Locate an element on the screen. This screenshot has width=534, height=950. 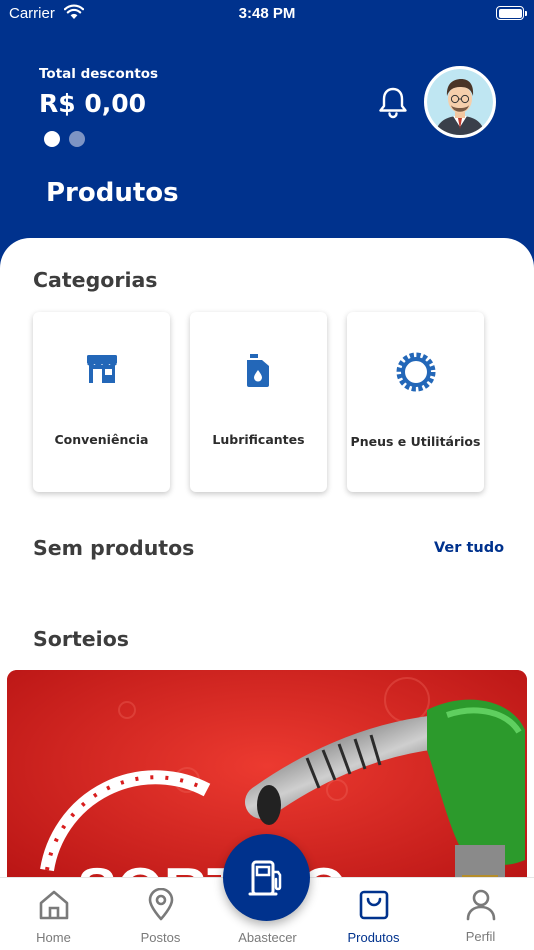
total-discounts-label: Total descontos is located at coordinates (99, 74).